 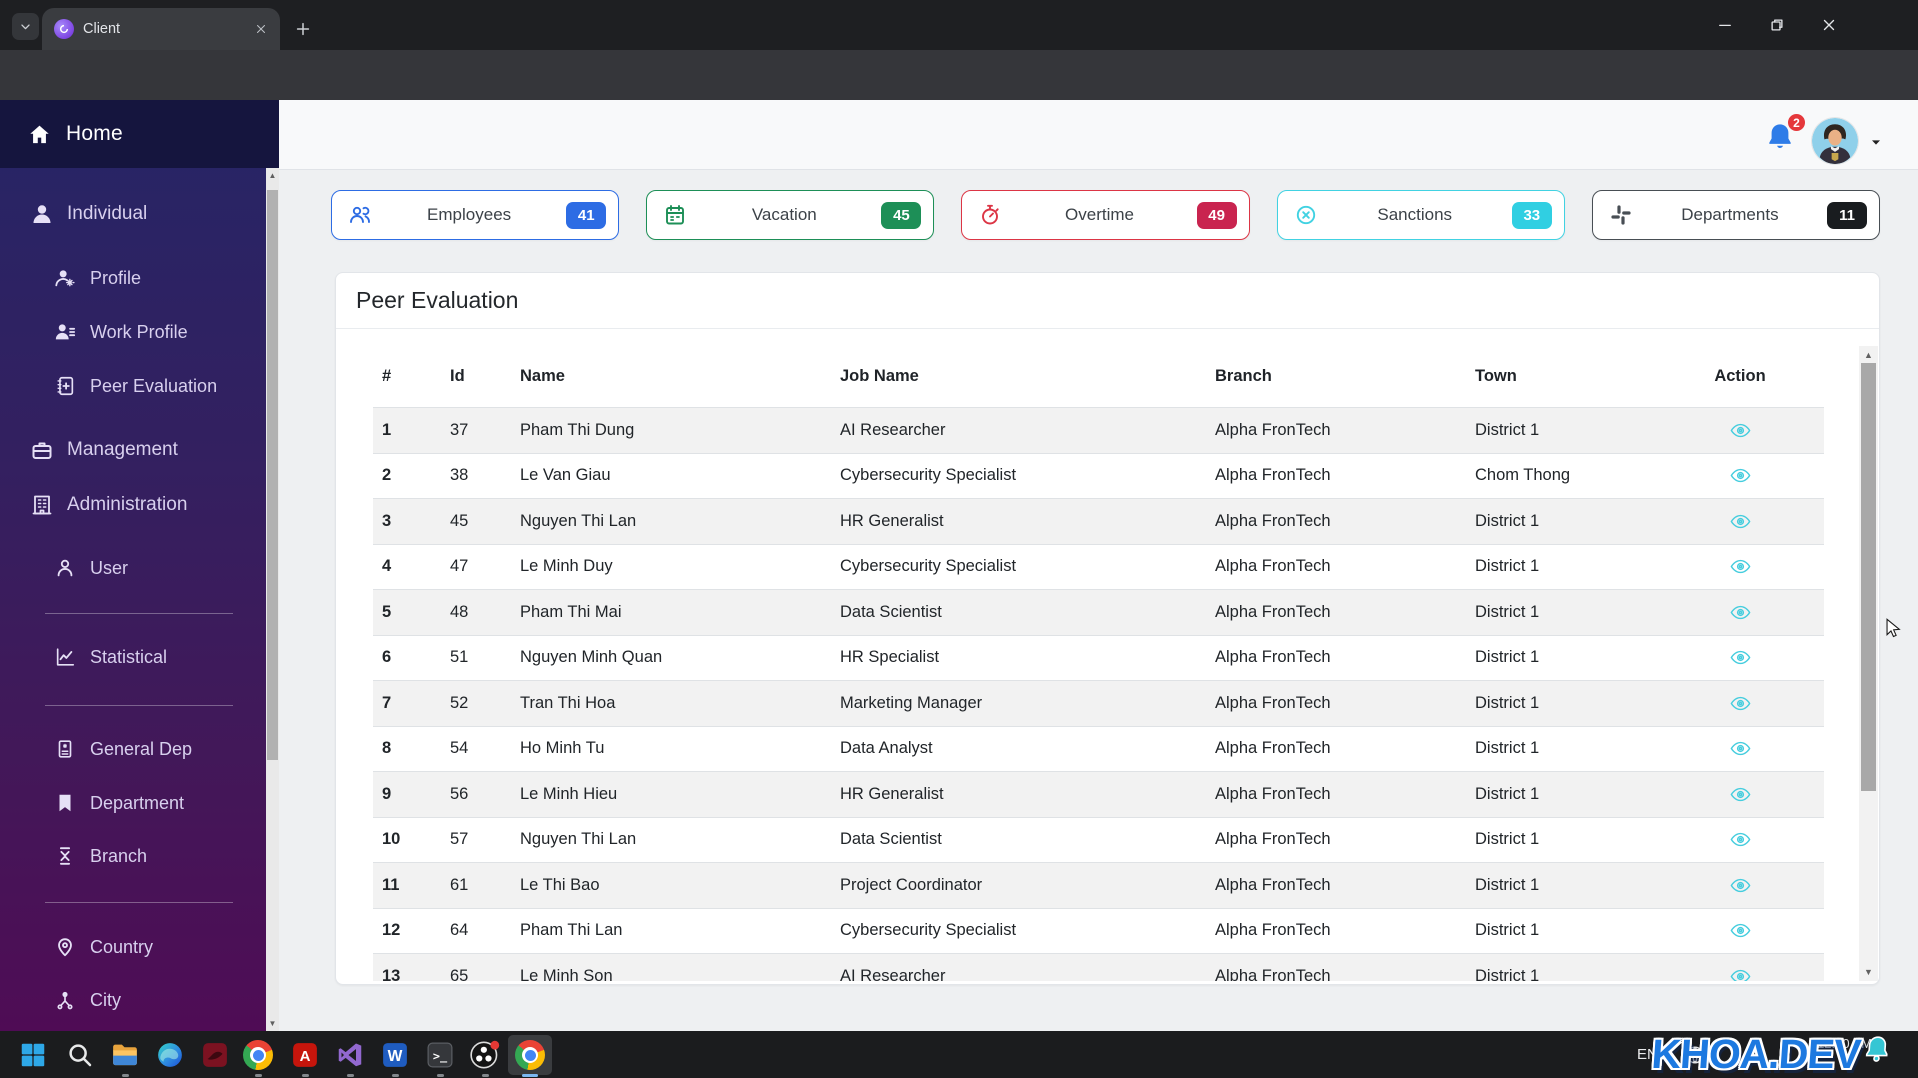 I want to click on taskbar-app-windows-start, so click(x=33, y=1055).